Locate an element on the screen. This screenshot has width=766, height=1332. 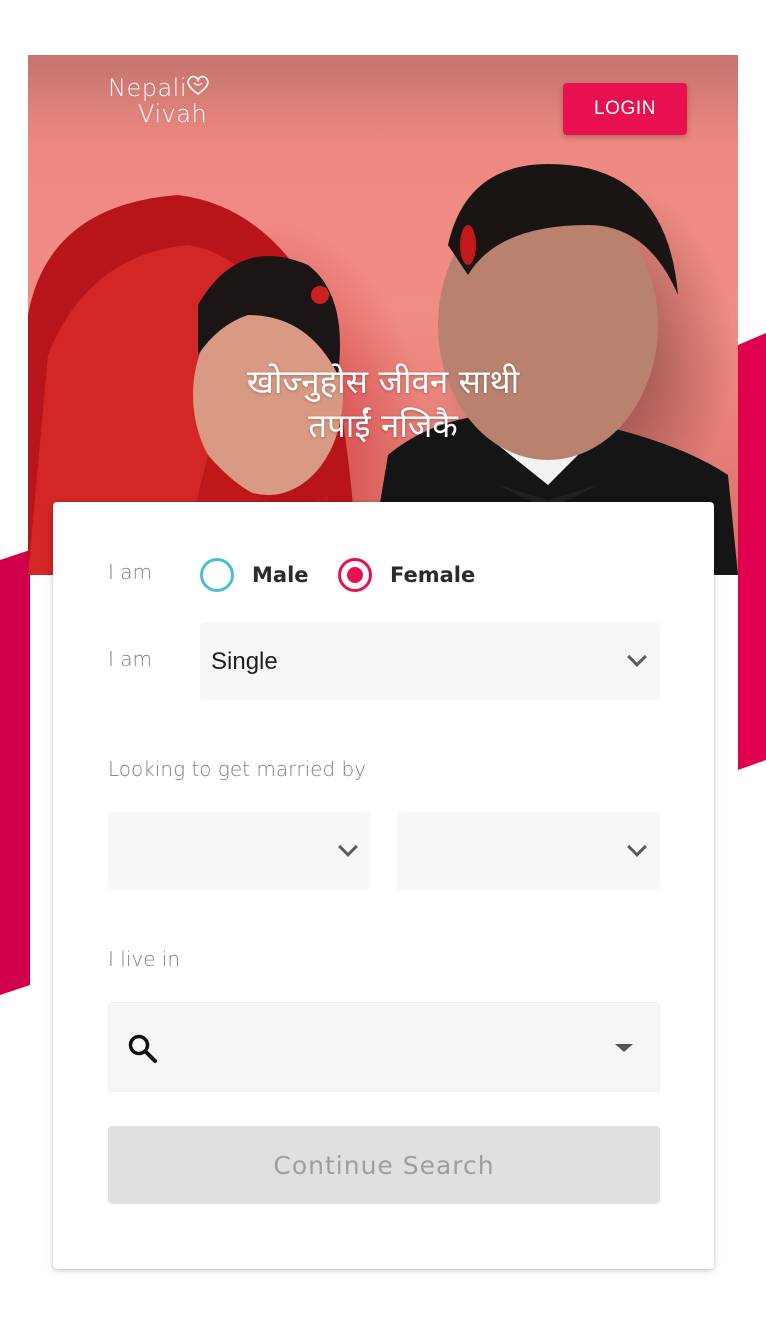
tagline-line-2: तपाईं नजिकै is located at coordinates (383, 425).